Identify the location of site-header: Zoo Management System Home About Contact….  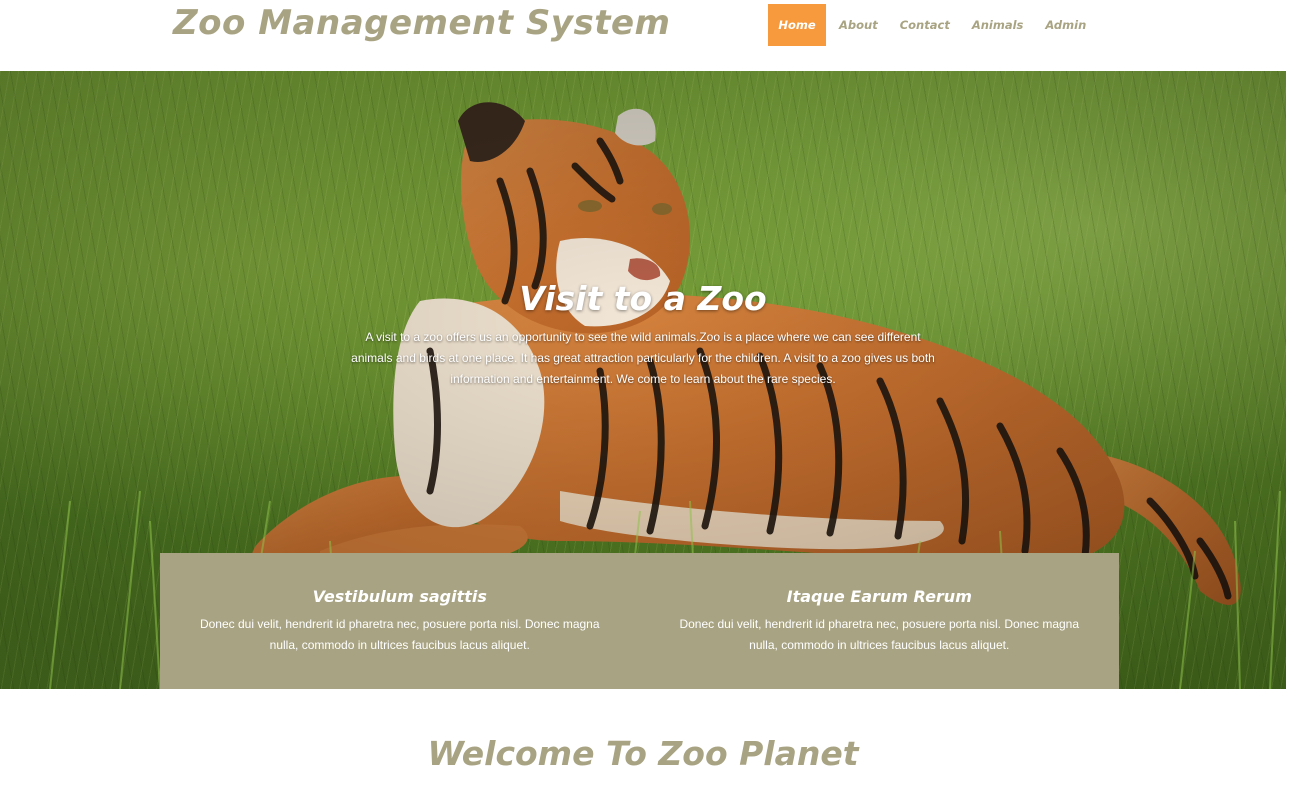
(651, 35).